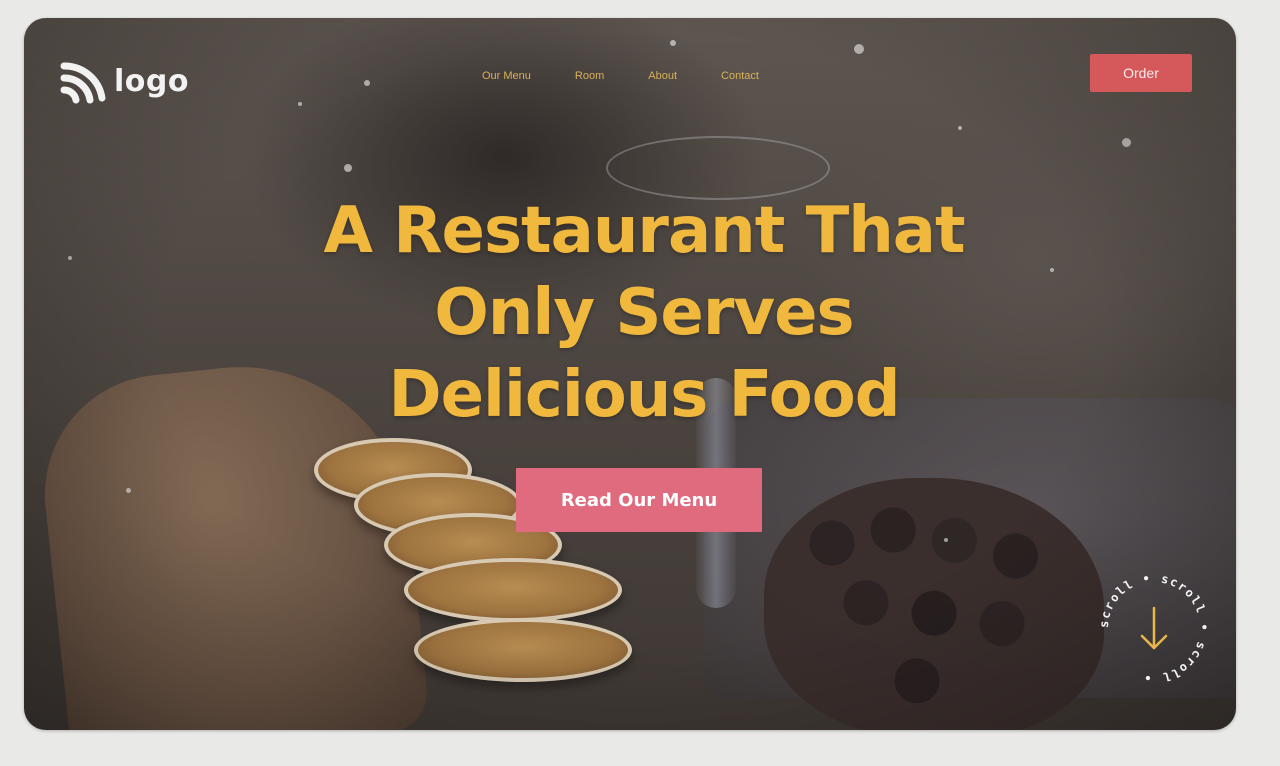 The image size is (1280, 766). I want to click on arrow-down-icon, so click(1154, 628).